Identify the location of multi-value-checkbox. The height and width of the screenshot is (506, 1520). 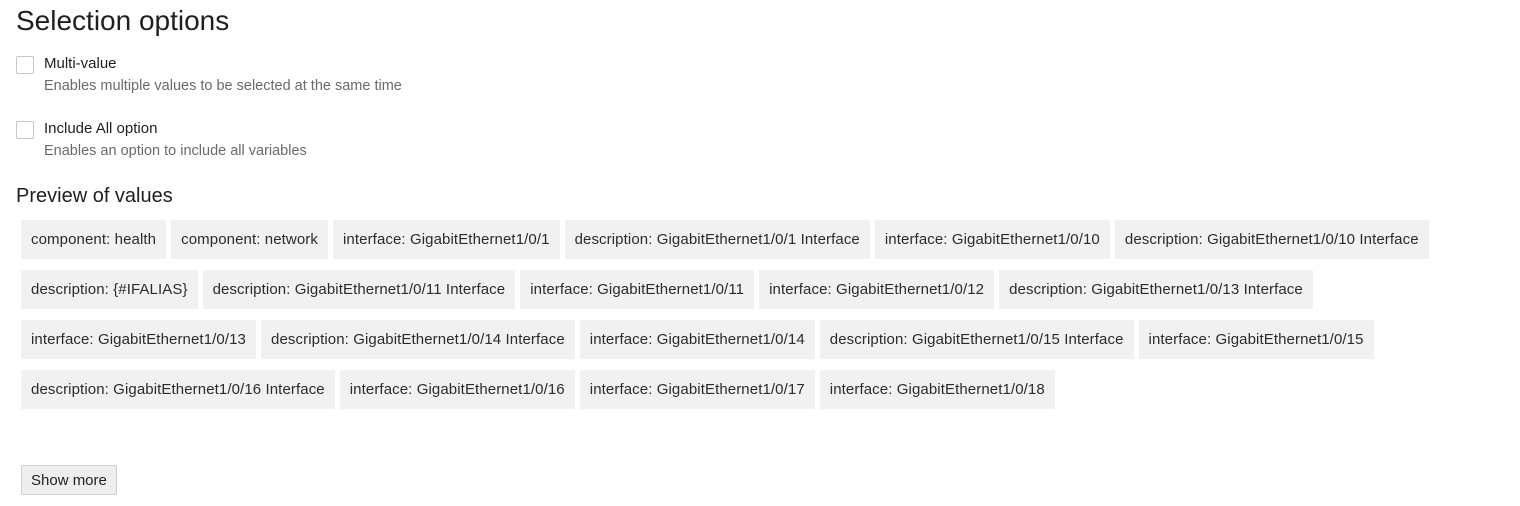
(25, 65).